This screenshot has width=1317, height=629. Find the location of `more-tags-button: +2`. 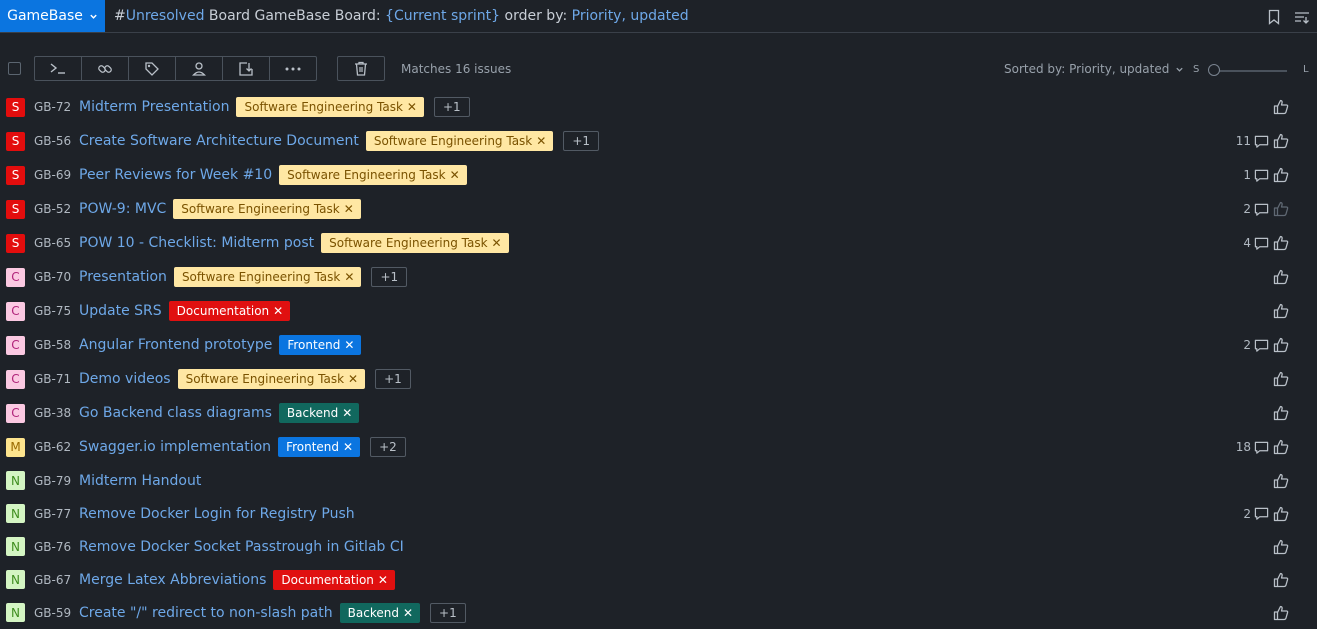

more-tags-button: +2 is located at coordinates (388, 447).